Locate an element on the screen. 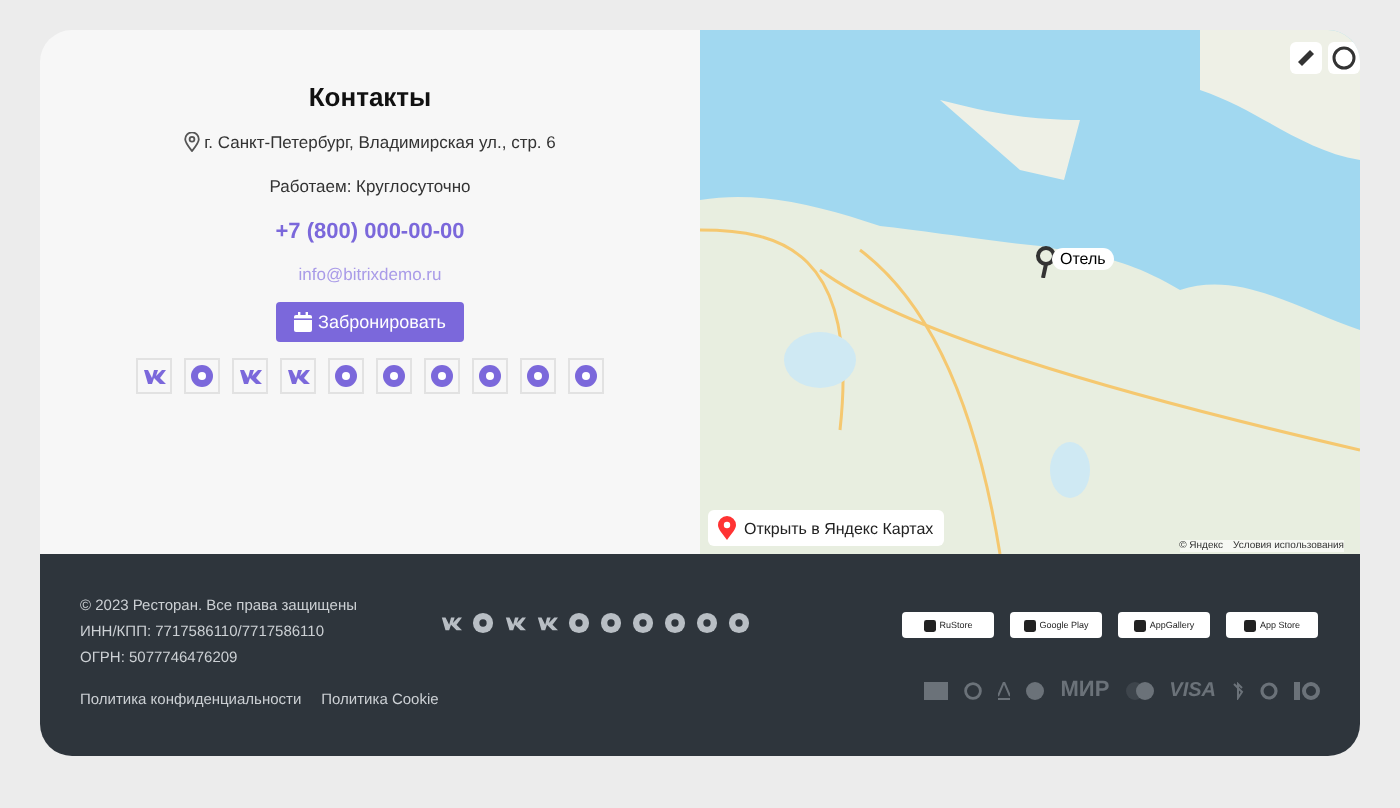  location-pin-icon is located at coordinates (192, 142).